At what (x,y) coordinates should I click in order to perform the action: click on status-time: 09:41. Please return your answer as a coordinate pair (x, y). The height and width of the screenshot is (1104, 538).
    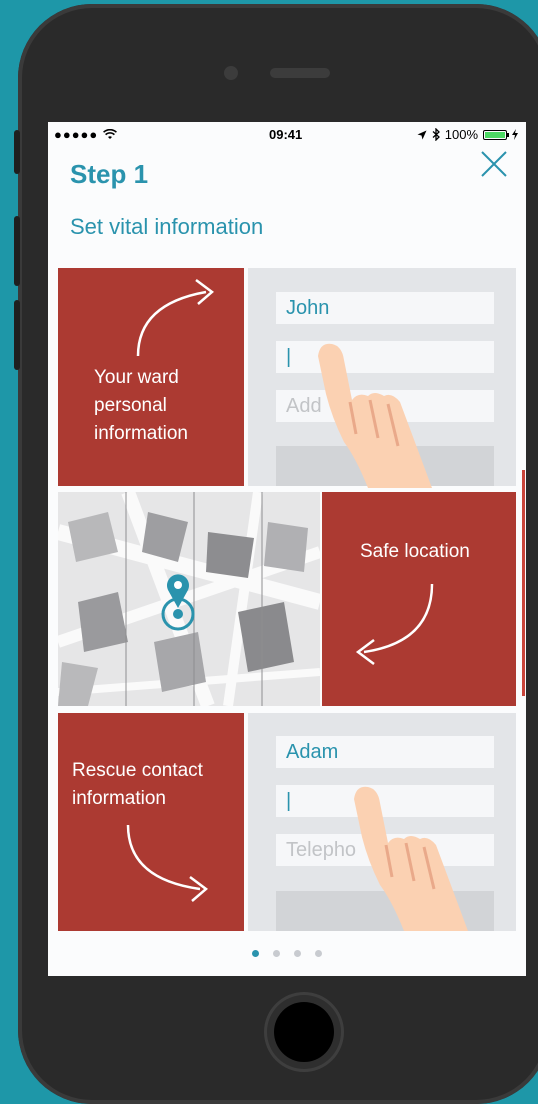
    Looking at the image, I should click on (286, 134).